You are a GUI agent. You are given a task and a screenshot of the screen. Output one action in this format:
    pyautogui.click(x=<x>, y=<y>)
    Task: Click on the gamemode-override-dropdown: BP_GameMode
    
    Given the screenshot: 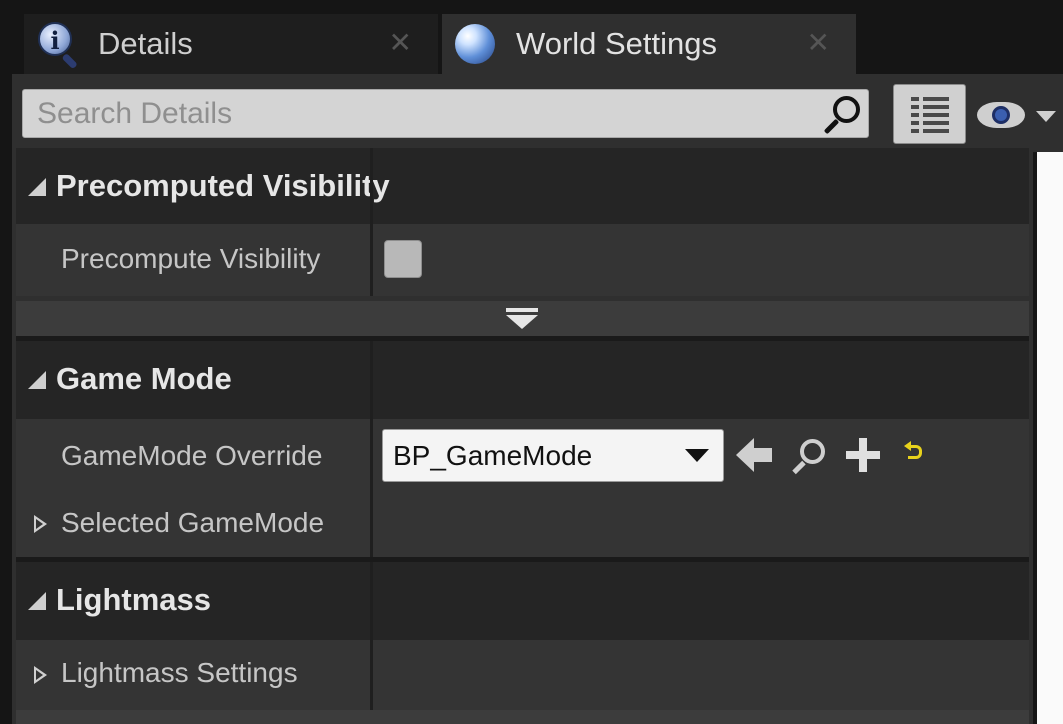 What is the action you would take?
    pyautogui.click(x=553, y=455)
    